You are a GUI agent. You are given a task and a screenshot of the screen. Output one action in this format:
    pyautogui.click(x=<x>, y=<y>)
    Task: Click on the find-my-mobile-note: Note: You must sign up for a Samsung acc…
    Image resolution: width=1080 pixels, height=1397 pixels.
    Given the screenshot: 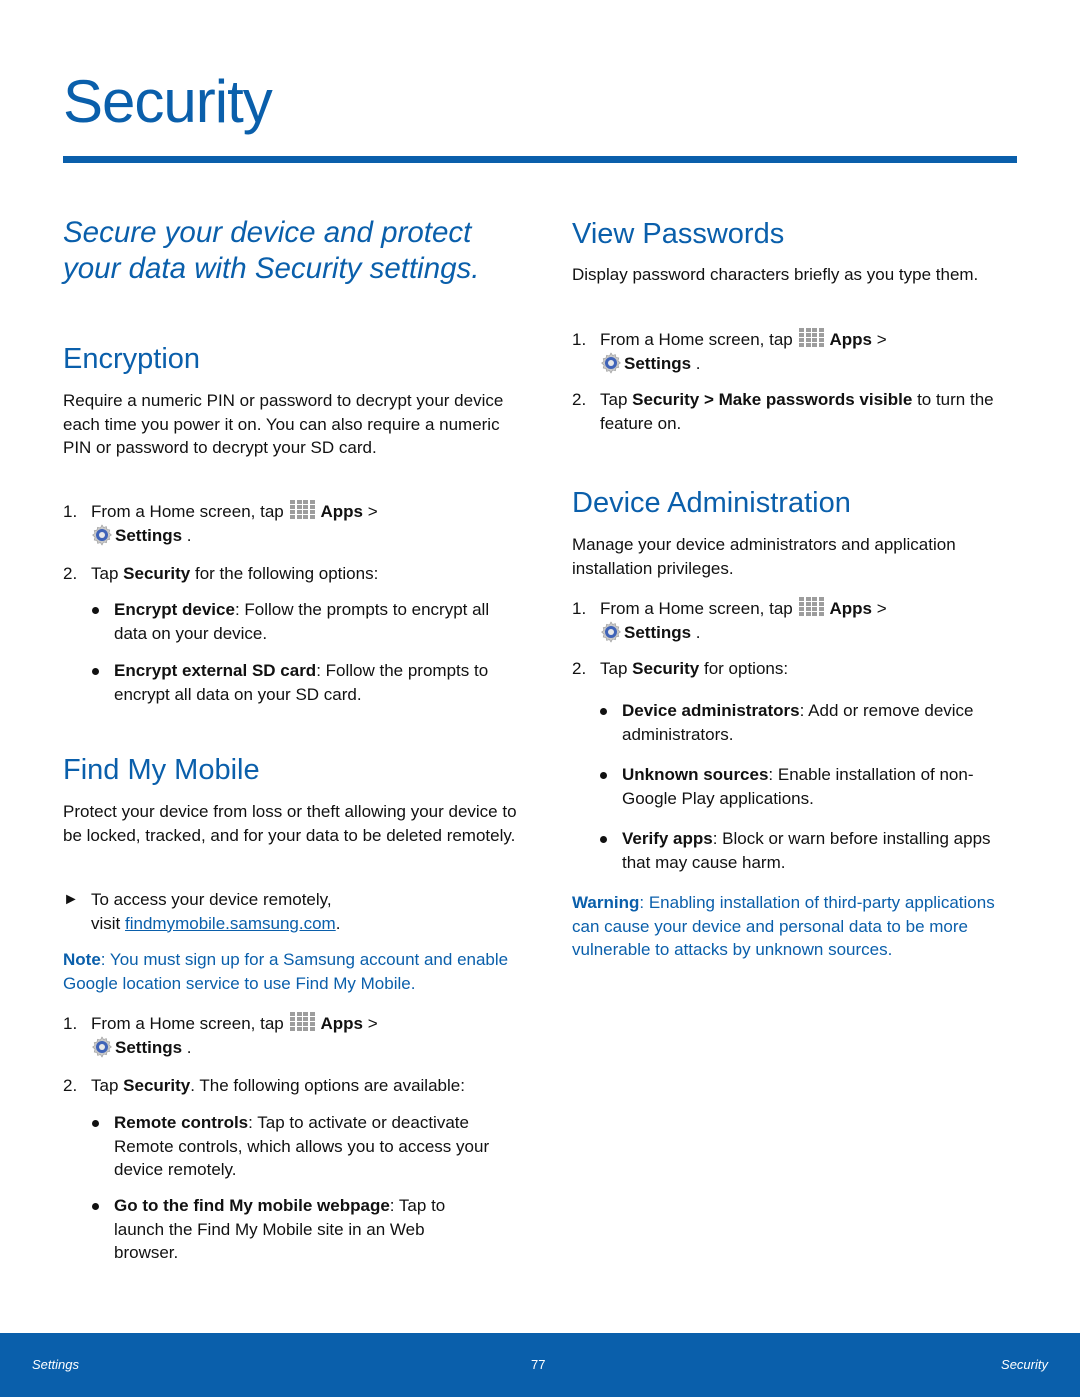 What is the action you would take?
    pyautogui.click(x=290, y=971)
    